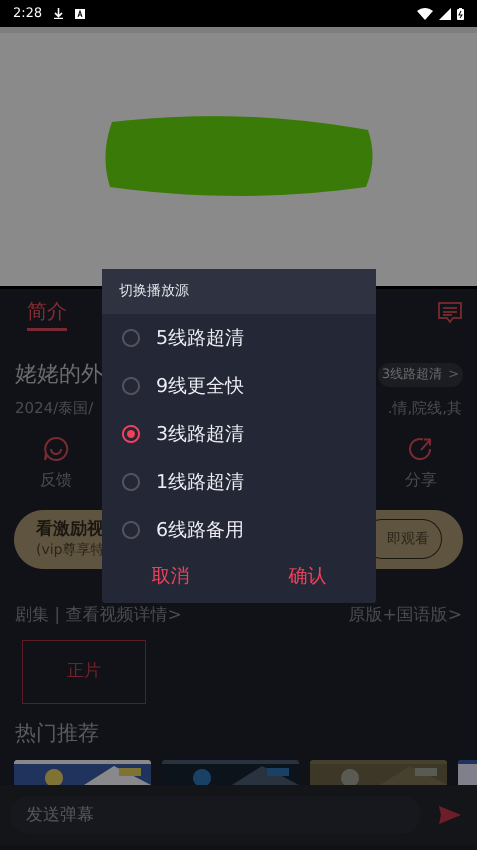 The width and height of the screenshot is (477, 850). What do you see at coordinates (405, 615) in the screenshot?
I see `version-link: 原版+国语版>` at bounding box center [405, 615].